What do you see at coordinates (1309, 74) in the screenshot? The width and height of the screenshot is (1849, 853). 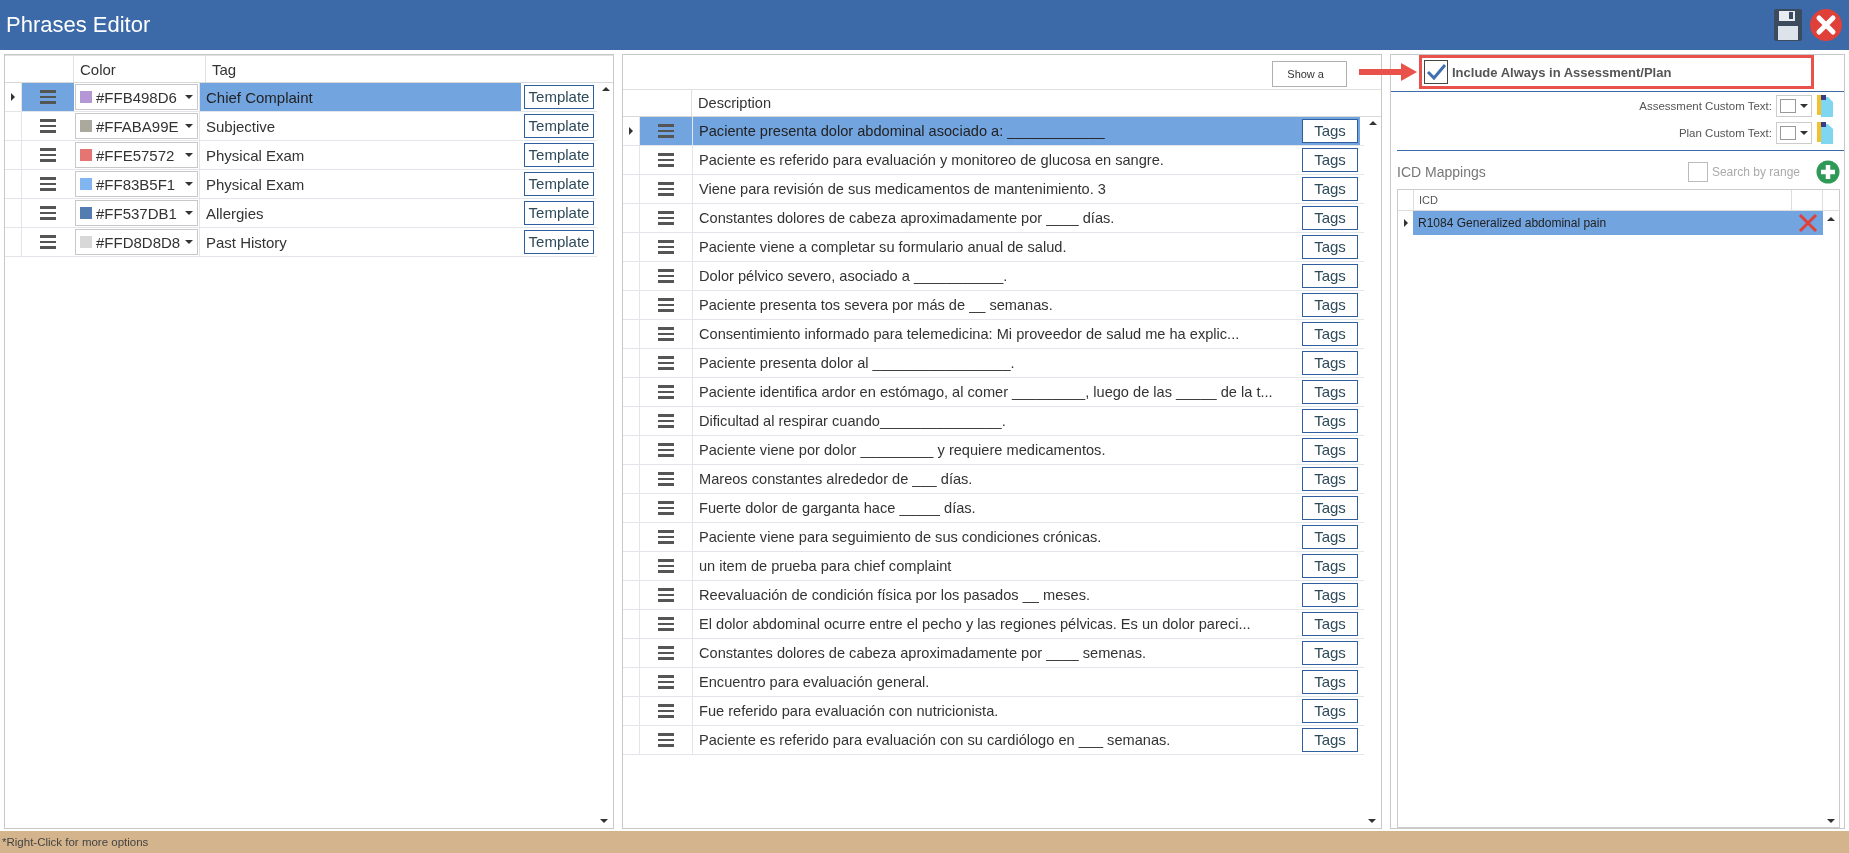 I see `show-button: Show a` at bounding box center [1309, 74].